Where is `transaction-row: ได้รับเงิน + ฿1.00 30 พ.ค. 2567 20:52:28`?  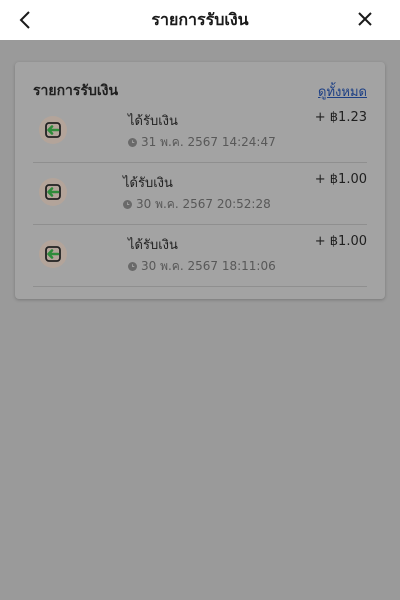 transaction-row: ได้รับเงิน + ฿1.00 30 พ.ค. 2567 20:52:28 is located at coordinates (200, 193).